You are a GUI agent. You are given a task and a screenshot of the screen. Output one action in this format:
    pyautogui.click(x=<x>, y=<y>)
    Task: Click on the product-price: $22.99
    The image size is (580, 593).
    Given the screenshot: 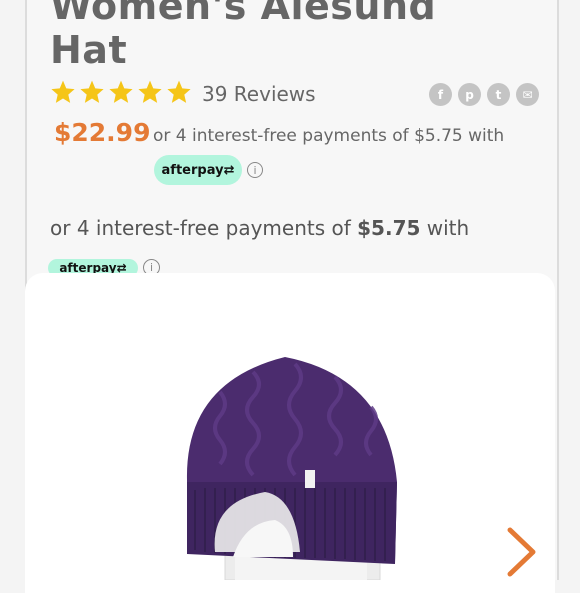 What is the action you would take?
    pyautogui.click(x=102, y=132)
    